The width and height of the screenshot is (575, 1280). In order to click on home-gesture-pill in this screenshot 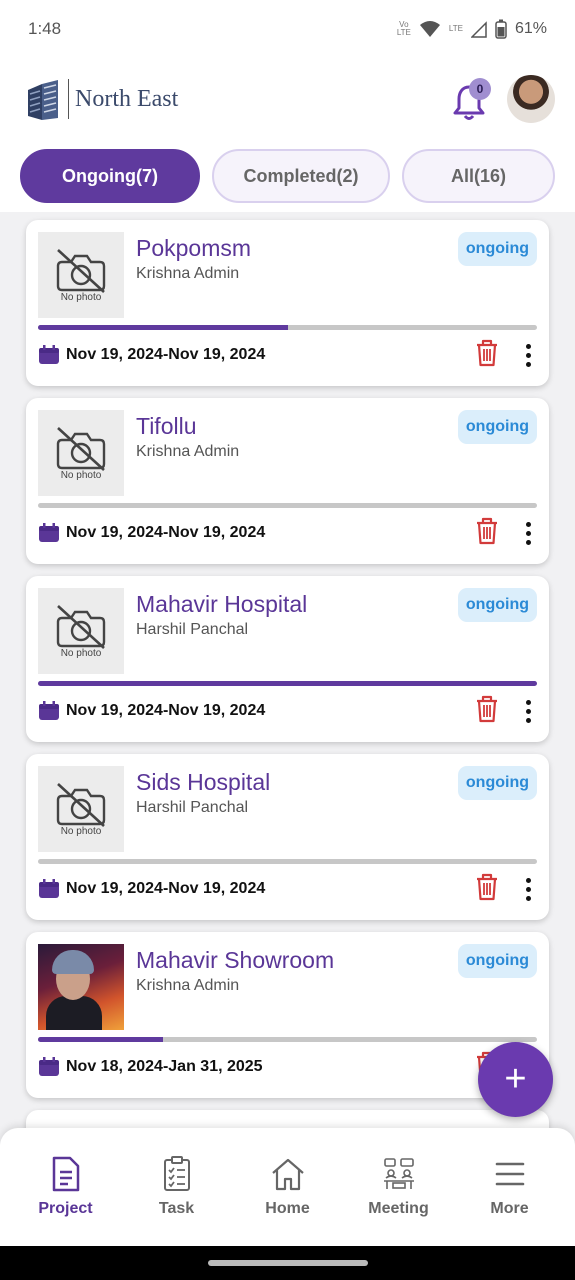, I will do `click(287, 1263)`.